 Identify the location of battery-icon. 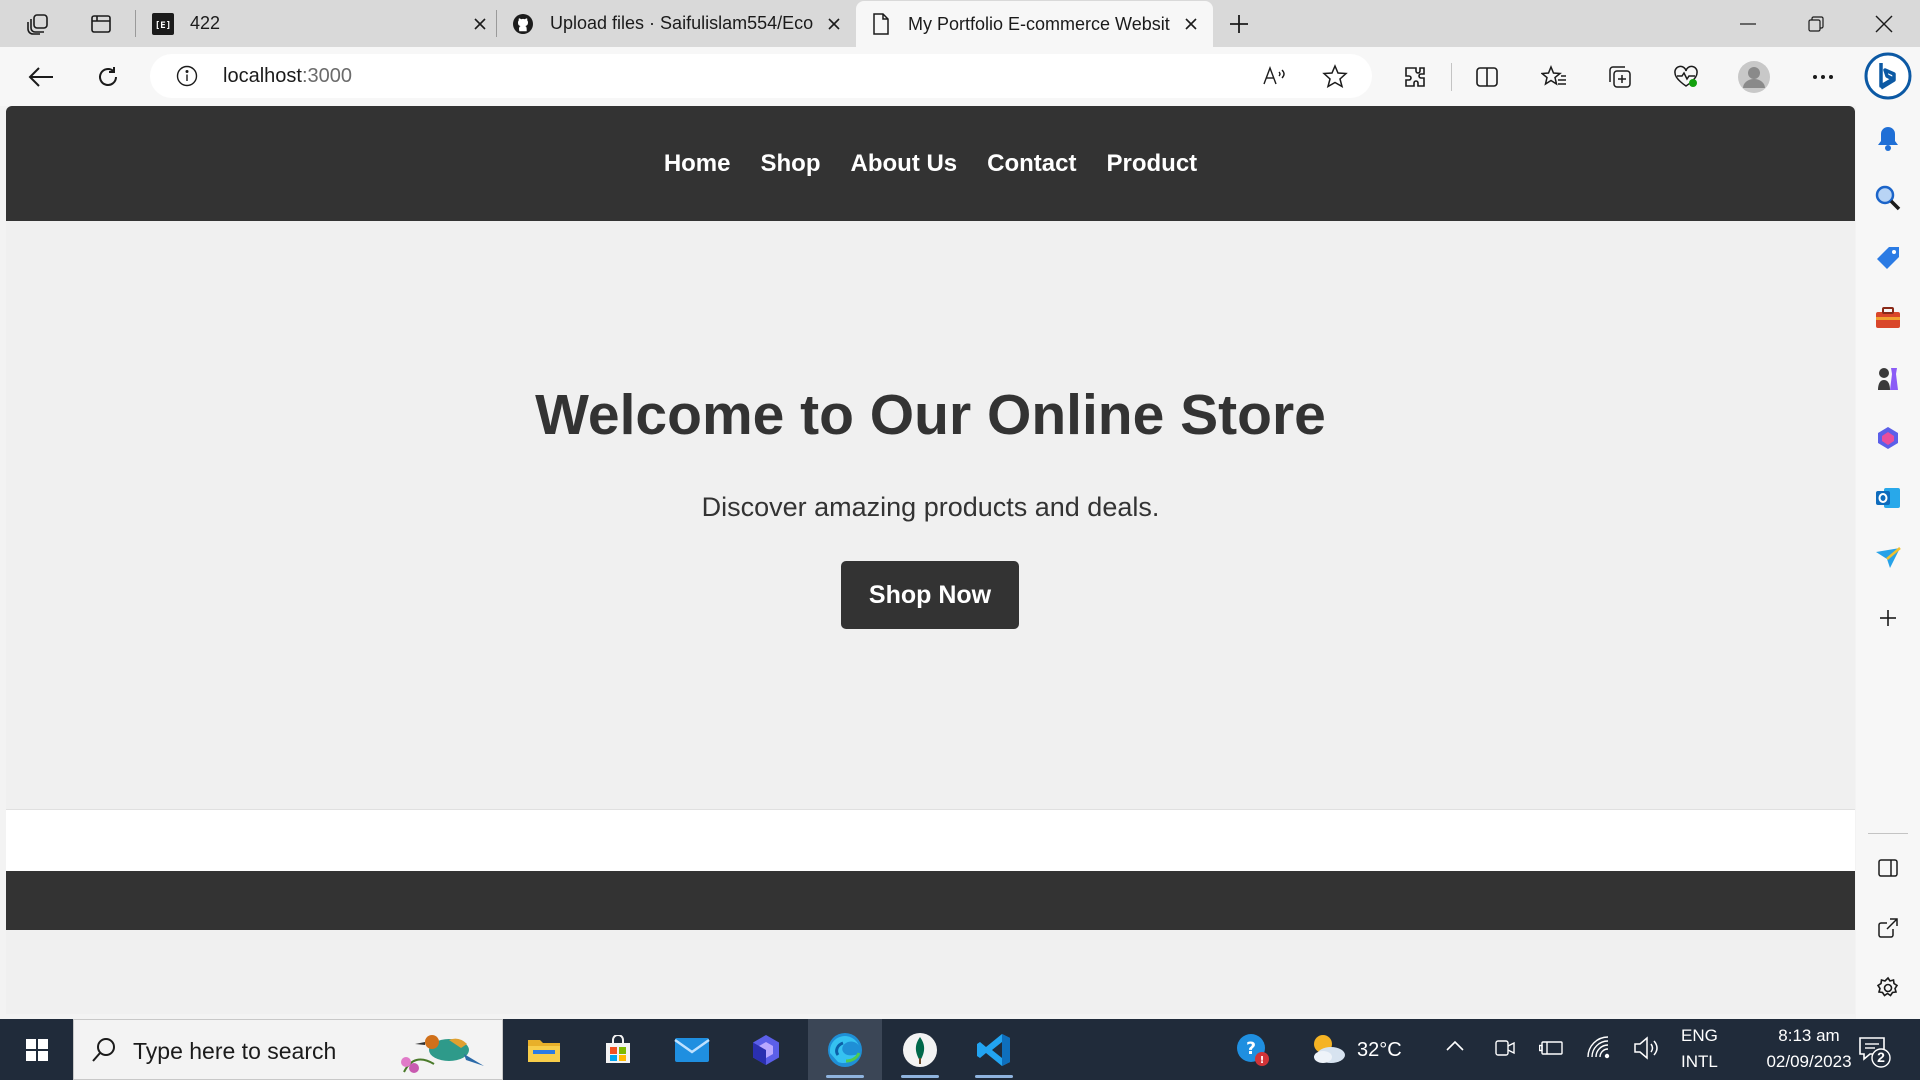
(1551, 1050).